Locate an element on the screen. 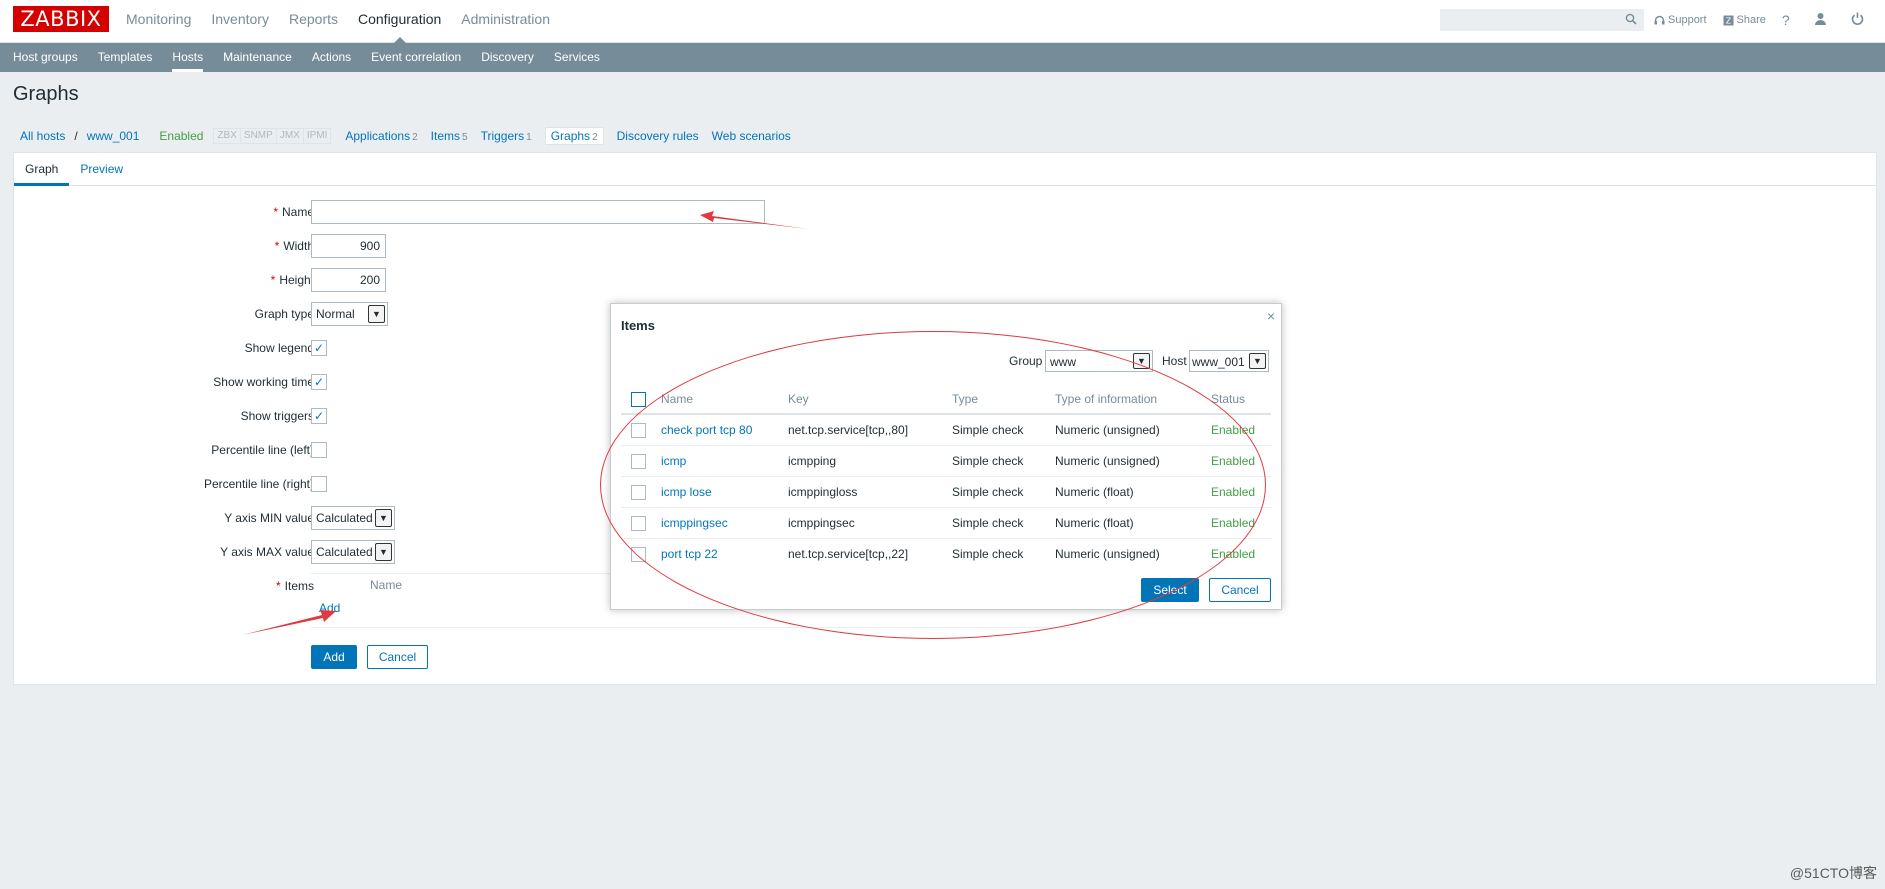 The height and width of the screenshot is (889, 1885). height-input: 200 is located at coordinates (348, 280).